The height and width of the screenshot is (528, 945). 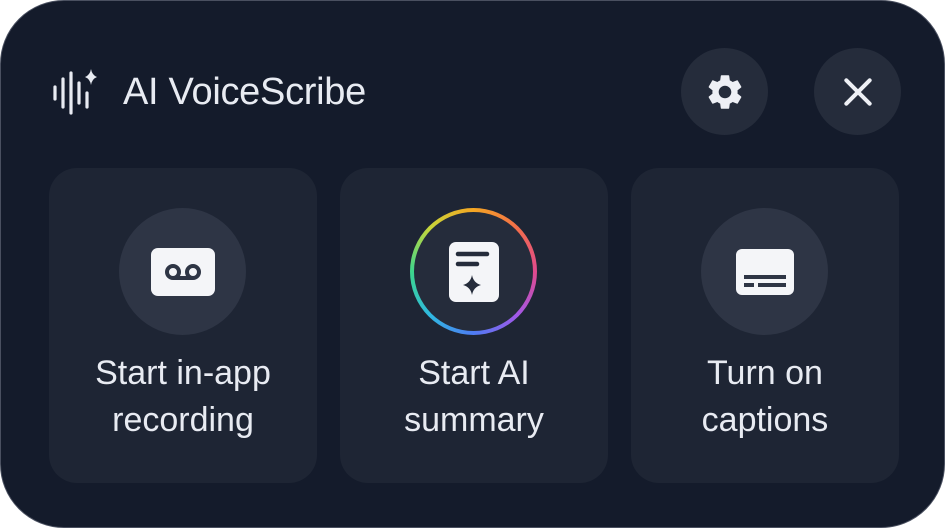 I want to click on card-label-line2: summary, so click(x=474, y=420).